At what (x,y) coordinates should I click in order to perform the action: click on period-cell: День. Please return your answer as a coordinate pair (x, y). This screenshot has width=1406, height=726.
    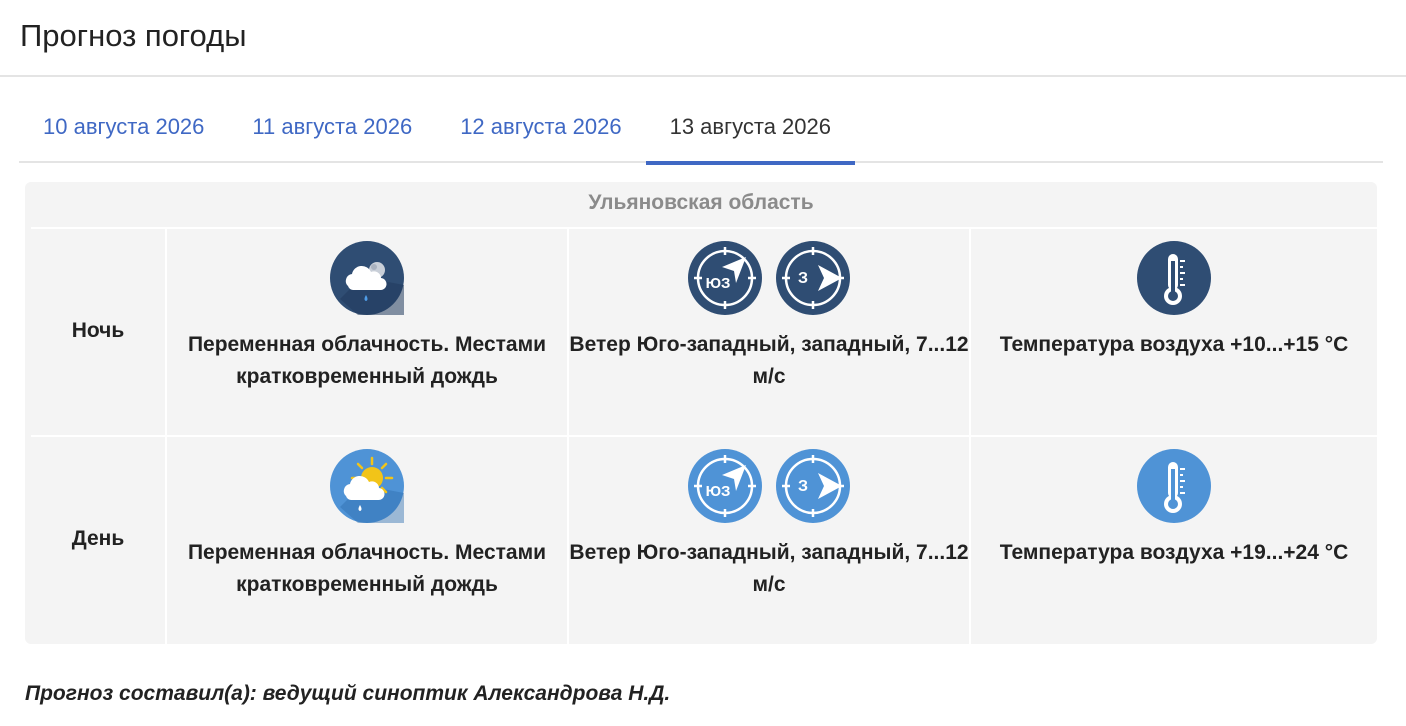
    Looking at the image, I should click on (98, 541).